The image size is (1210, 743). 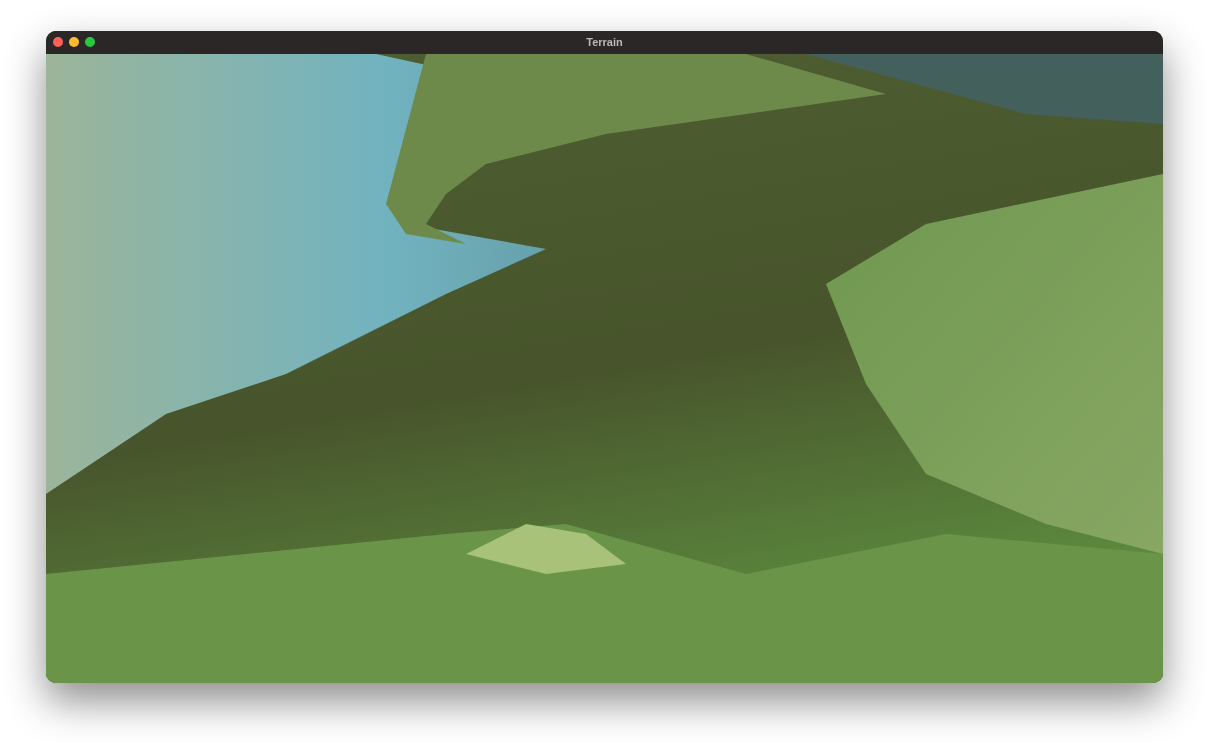 I want to click on window-title: Terrain, so click(x=604, y=43).